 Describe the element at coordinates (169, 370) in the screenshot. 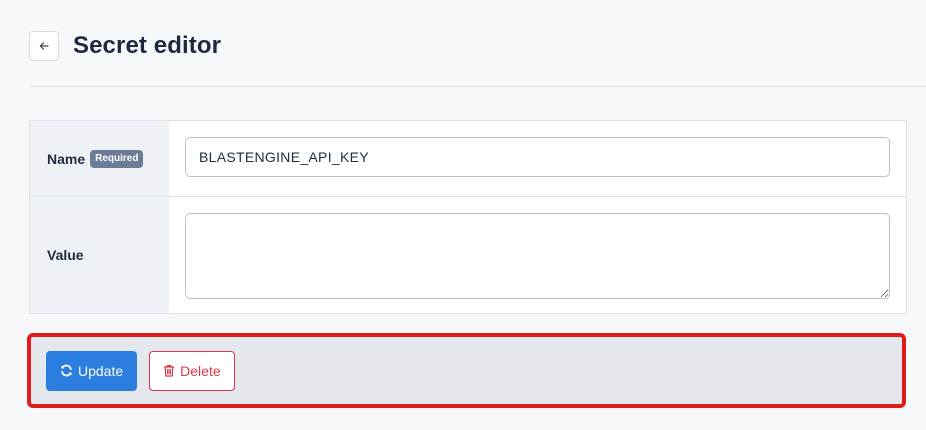

I see `trash-icon` at that location.